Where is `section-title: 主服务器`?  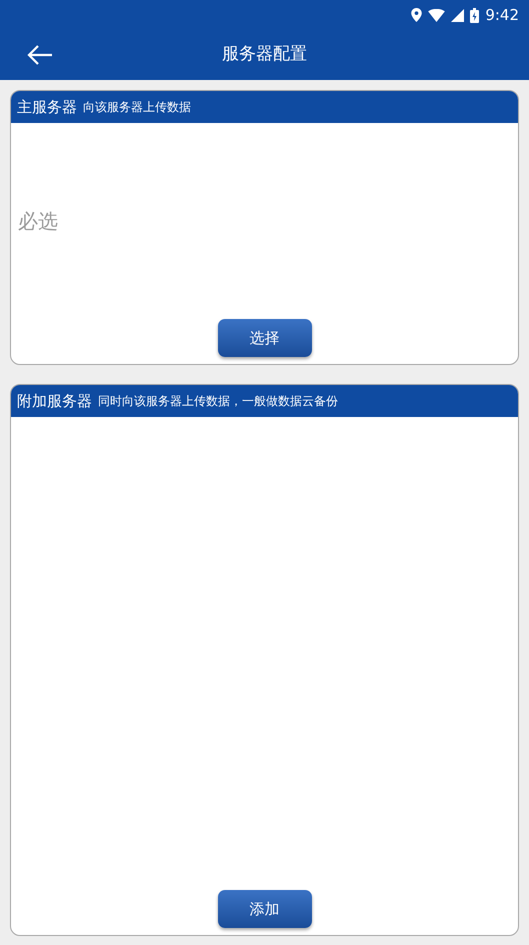
section-title: 主服务器 is located at coordinates (47, 107).